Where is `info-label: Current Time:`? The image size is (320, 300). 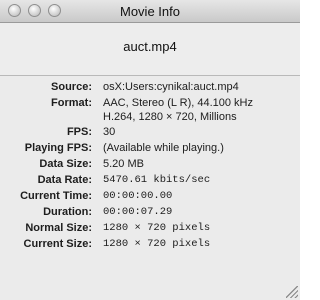 info-label: Current Time: is located at coordinates (56, 196).